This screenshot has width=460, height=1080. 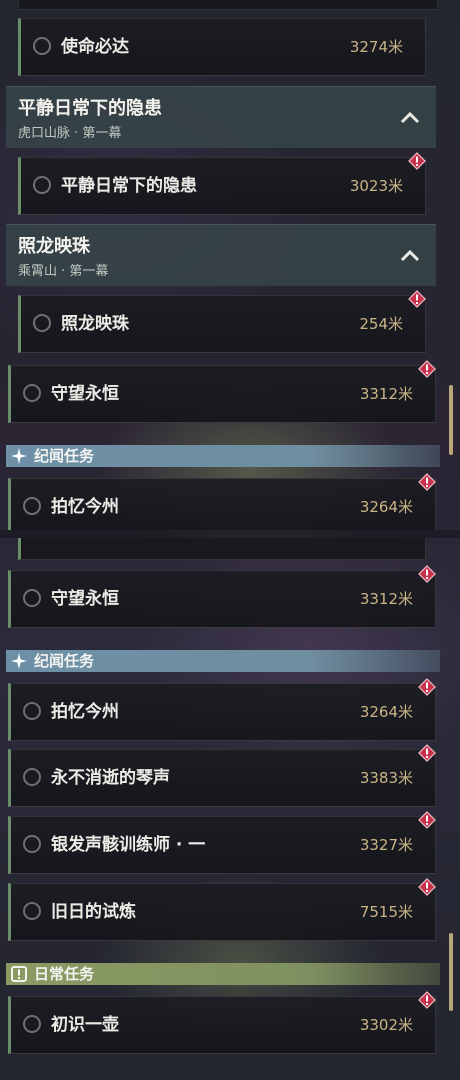 What do you see at coordinates (110, 778) in the screenshot?
I see `task-name: 永不消逝的琴声` at bounding box center [110, 778].